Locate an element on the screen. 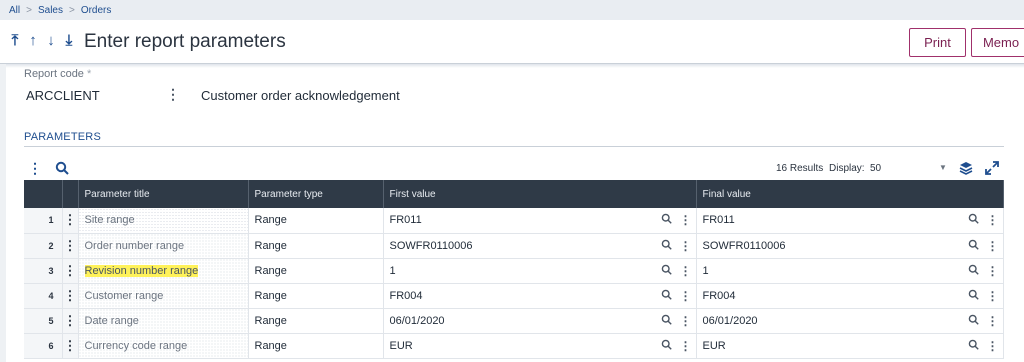 This screenshot has width=1024, height=362. column-header-parameter-title: Parameter title is located at coordinates (163, 194).